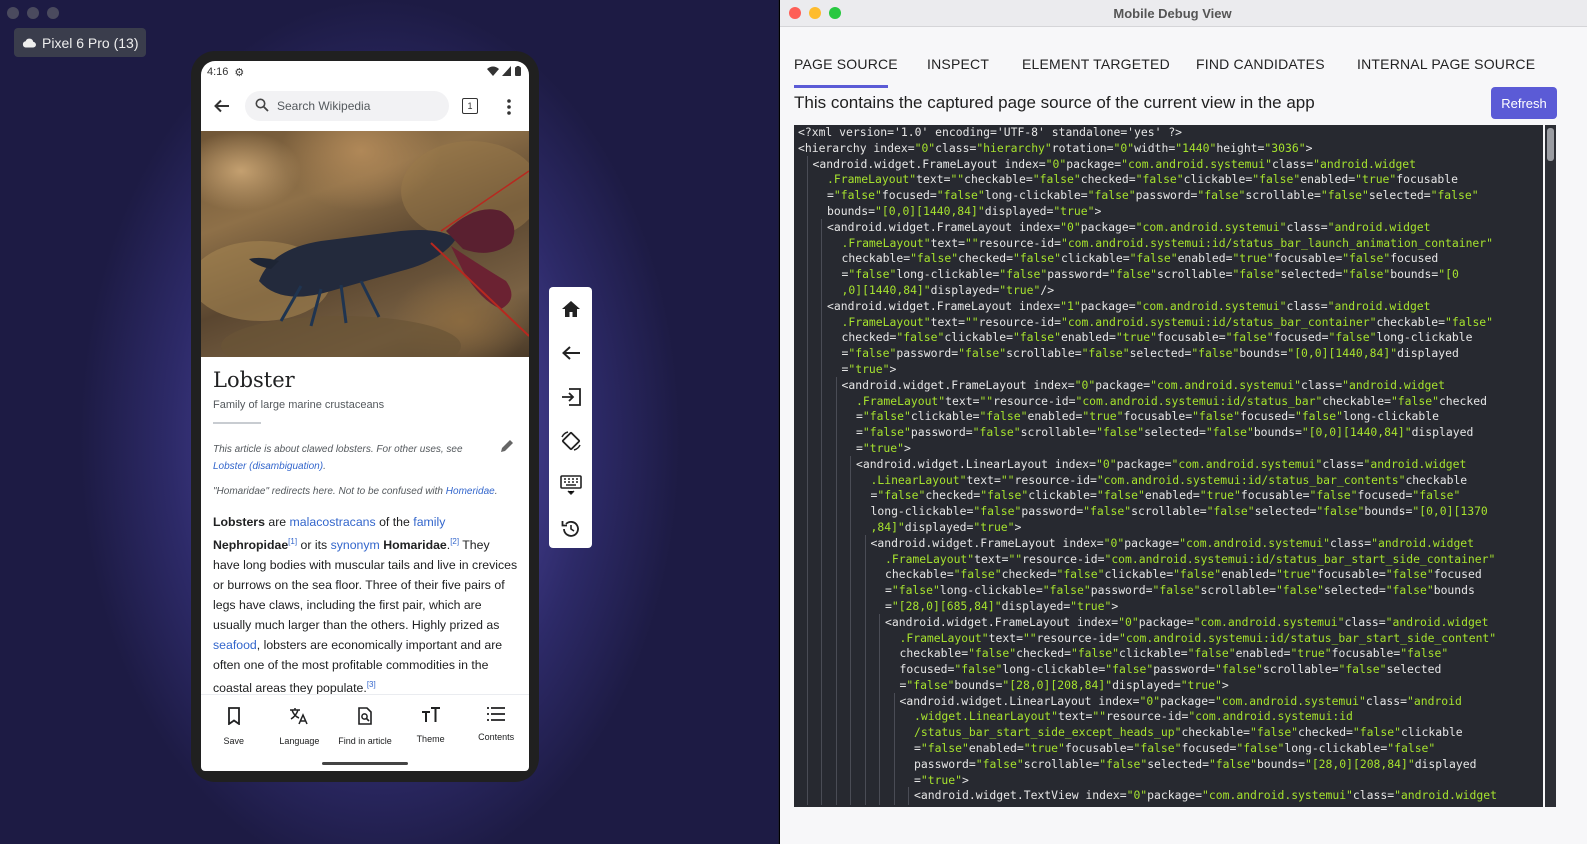  I want to click on tab-internal-page-source: INTERNAL PAGE SOURCE, so click(1446, 64).